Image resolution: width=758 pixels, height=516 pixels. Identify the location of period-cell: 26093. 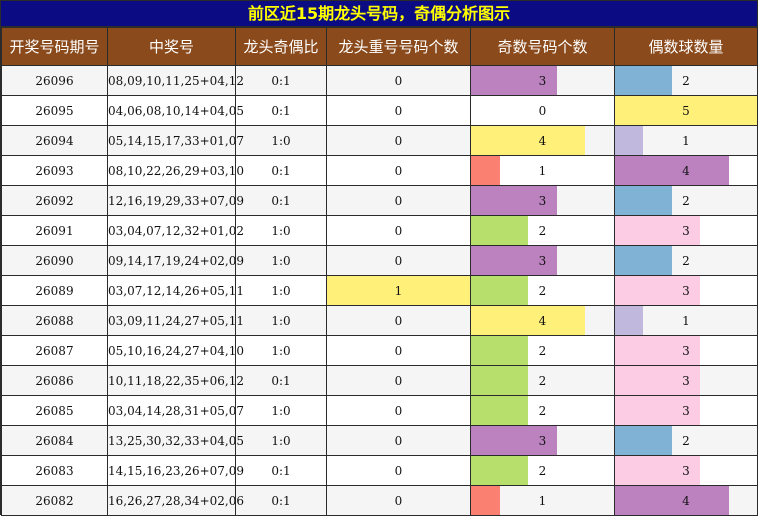
(54, 170).